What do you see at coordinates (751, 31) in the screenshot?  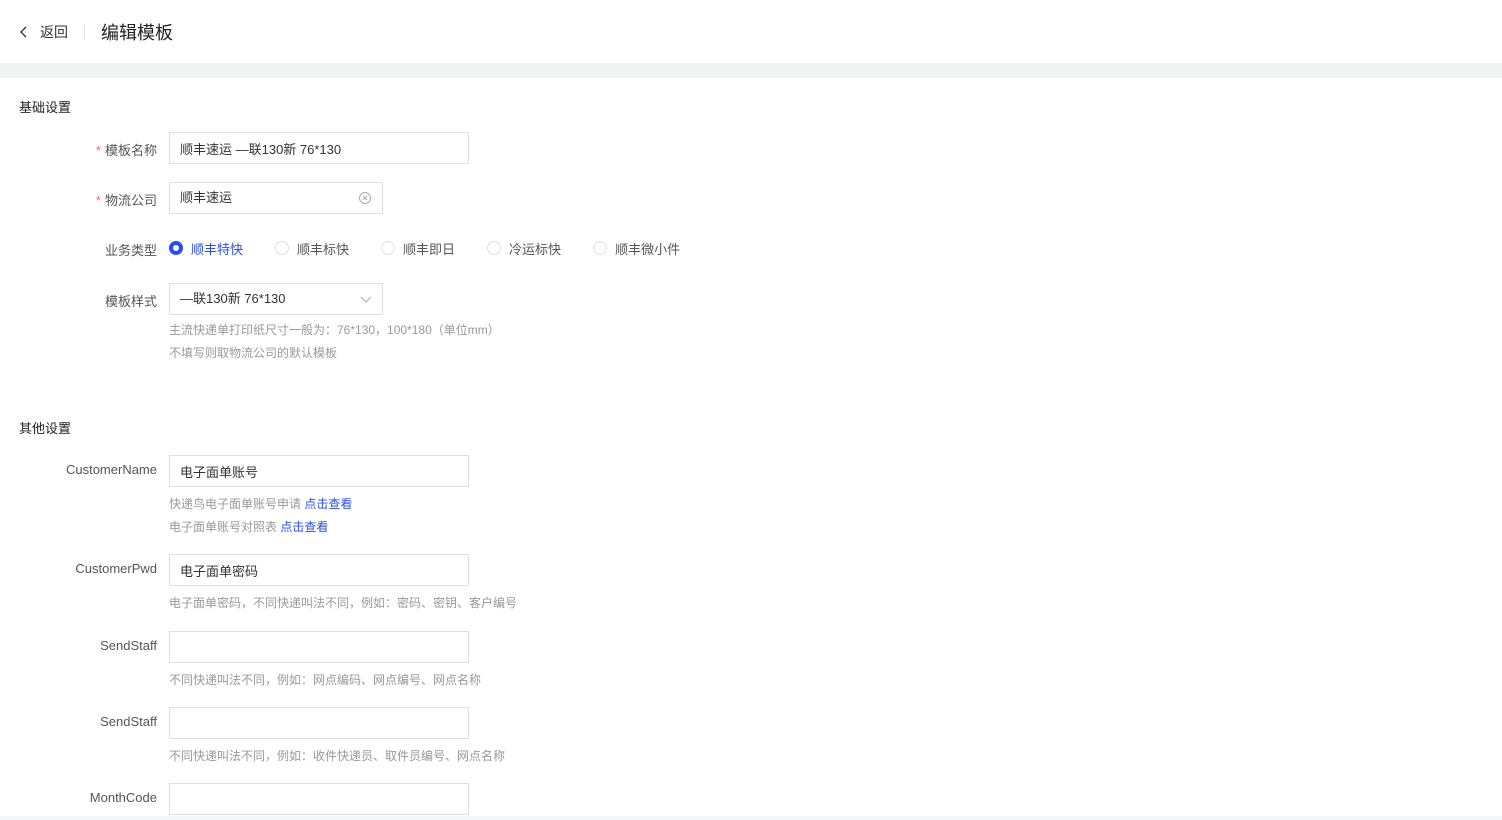 I see `page-header: 返回 编辑模板` at bounding box center [751, 31].